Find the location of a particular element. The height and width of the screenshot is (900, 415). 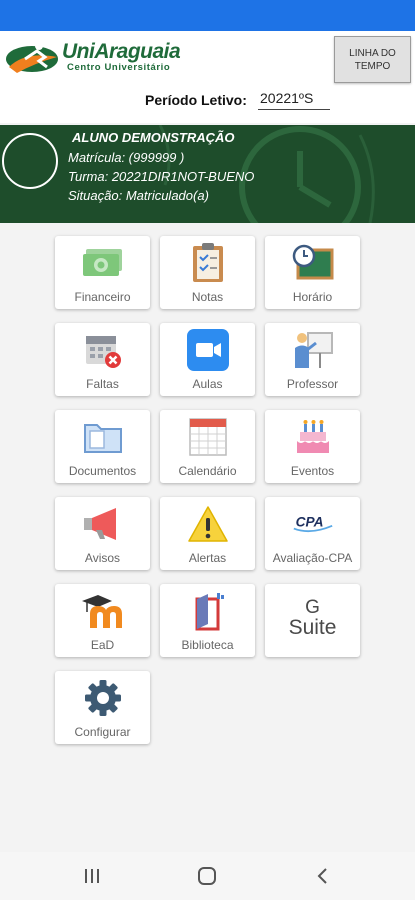

tile-professor: Professor is located at coordinates (312, 359).